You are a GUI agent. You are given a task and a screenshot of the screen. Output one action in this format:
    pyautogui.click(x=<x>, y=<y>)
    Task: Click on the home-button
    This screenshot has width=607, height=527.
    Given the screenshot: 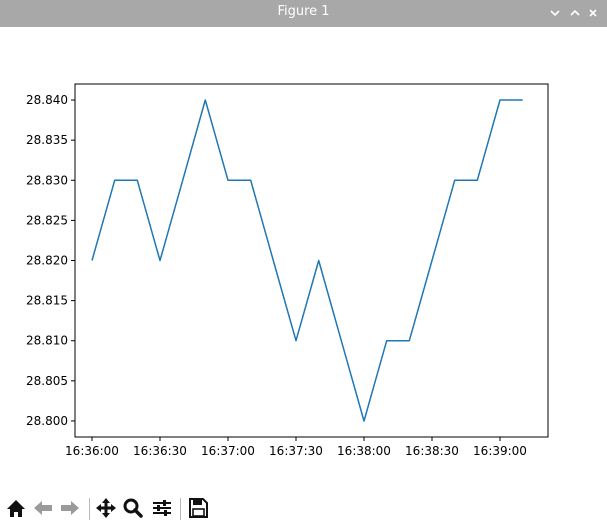 What is the action you would take?
    pyautogui.click(x=16, y=508)
    